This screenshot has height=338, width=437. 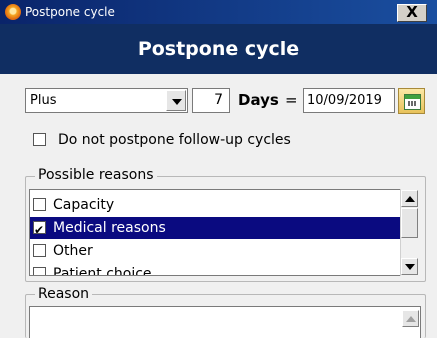 What do you see at coordinates (102, 271) in the screenshot?
I see `reason-label: Patient choice` at bounding box center [102, 271].